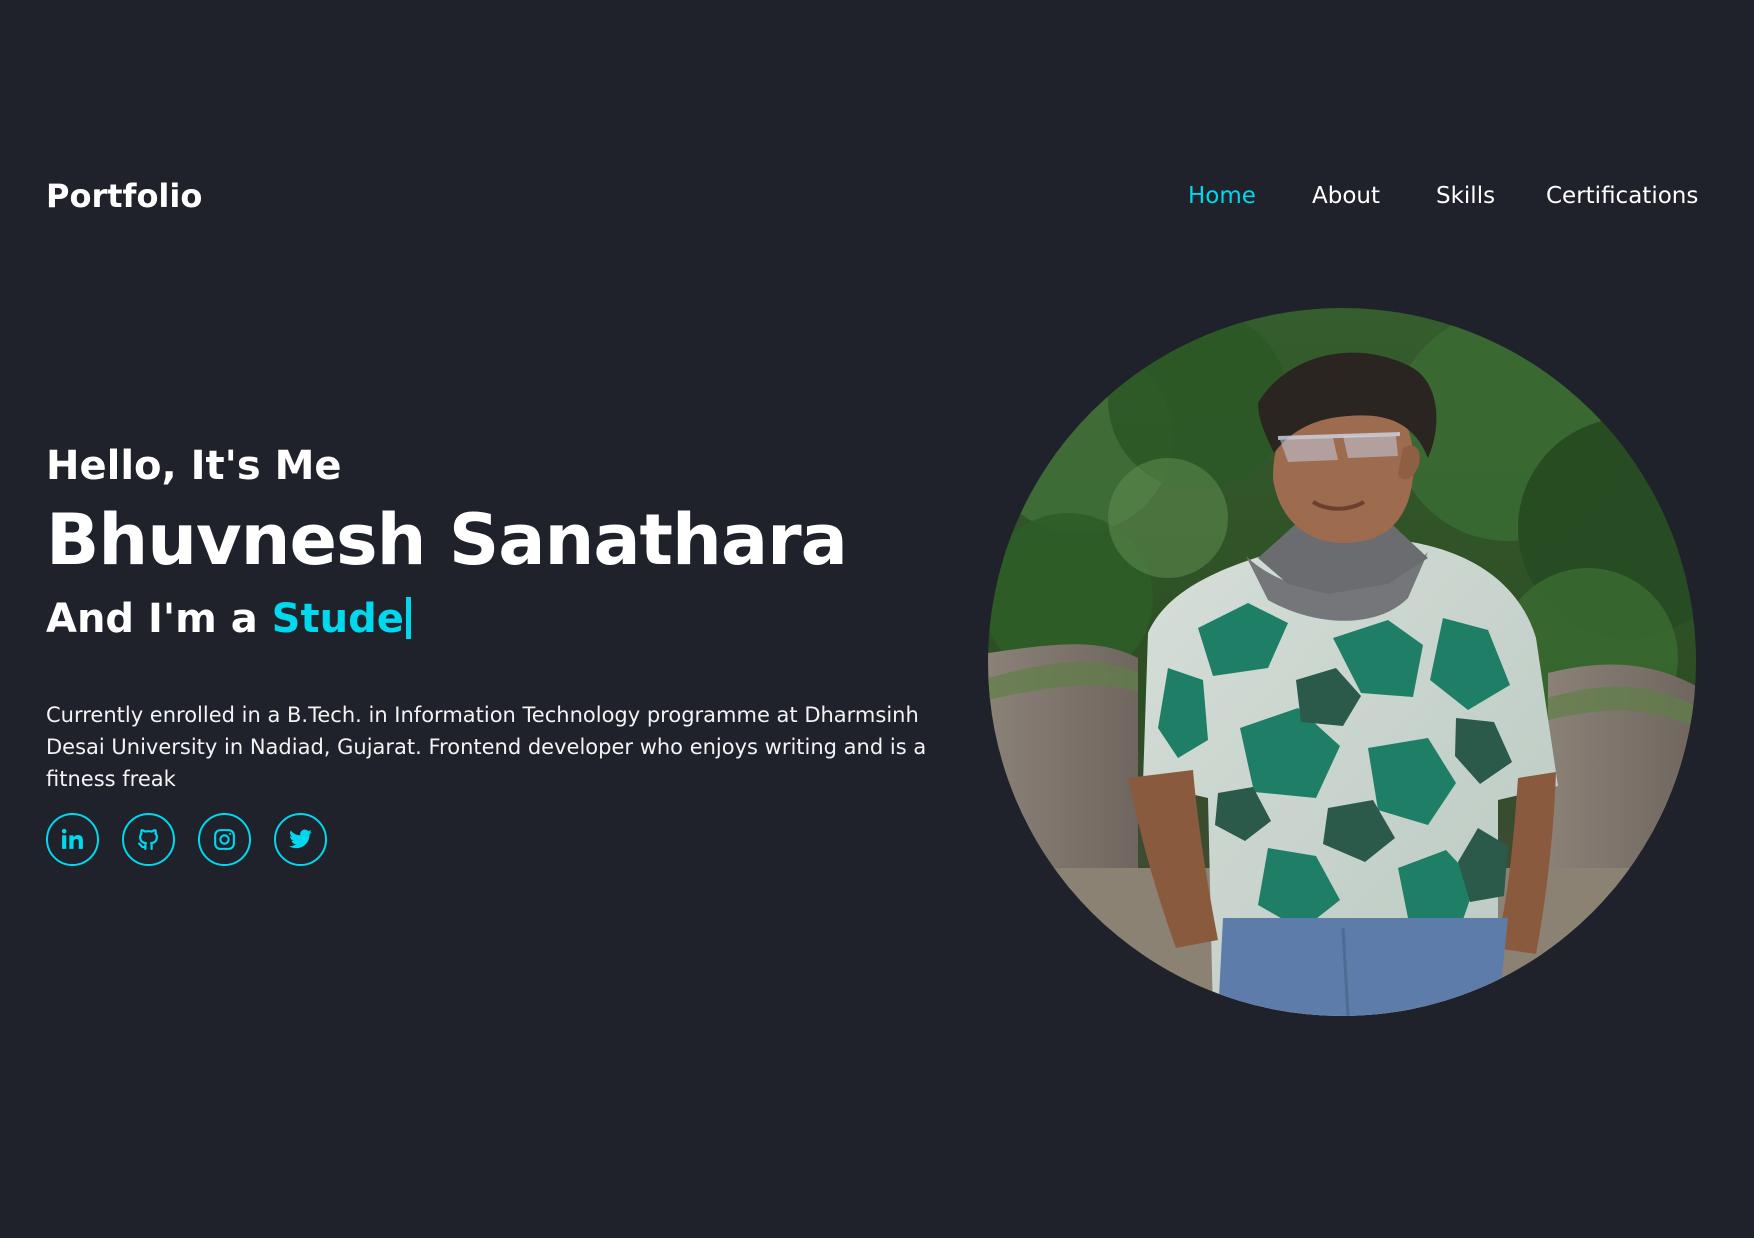 Image resolution: width=1754 pixels, height=1238 pixels. I want to click on linkedin-link, so click(72, 839).